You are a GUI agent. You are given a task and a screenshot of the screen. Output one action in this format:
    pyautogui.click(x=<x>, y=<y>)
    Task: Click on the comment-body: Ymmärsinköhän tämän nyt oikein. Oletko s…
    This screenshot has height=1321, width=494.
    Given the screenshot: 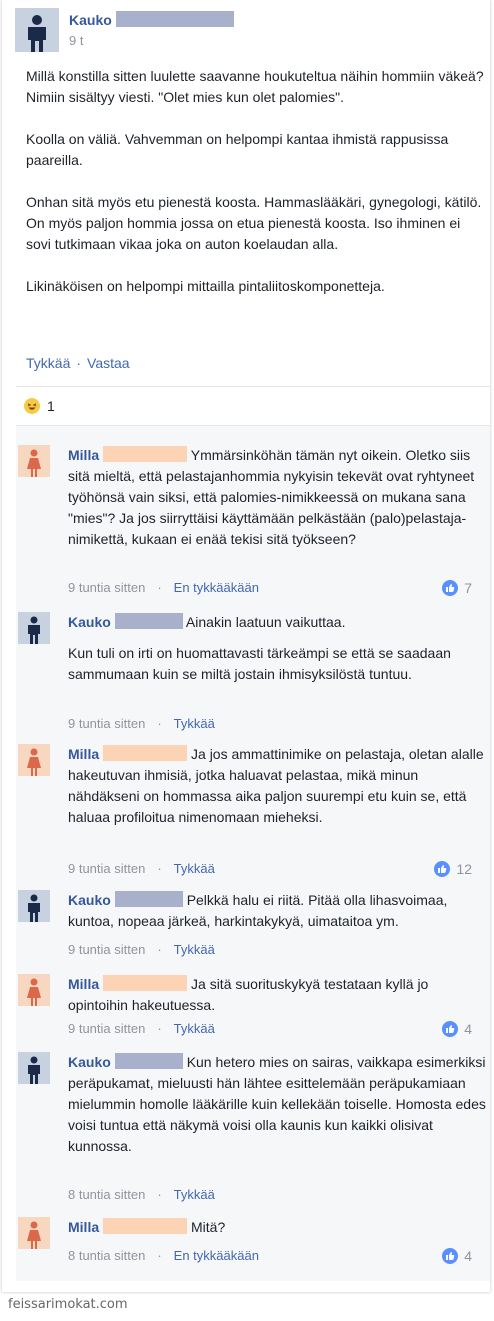 What is the action you would take?
    pyautogui.click(x=271, y=497)
    